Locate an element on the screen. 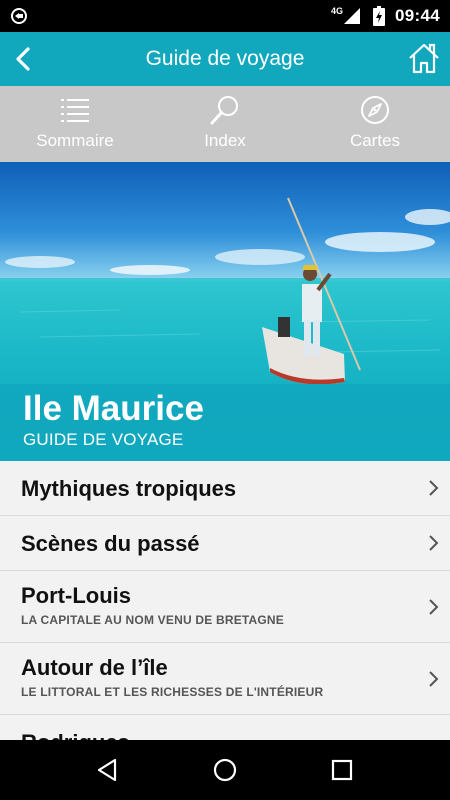 Image resolution: width=450 pixels, height=800 pixels. nav-back-icon is located at coordinates (108, 770).